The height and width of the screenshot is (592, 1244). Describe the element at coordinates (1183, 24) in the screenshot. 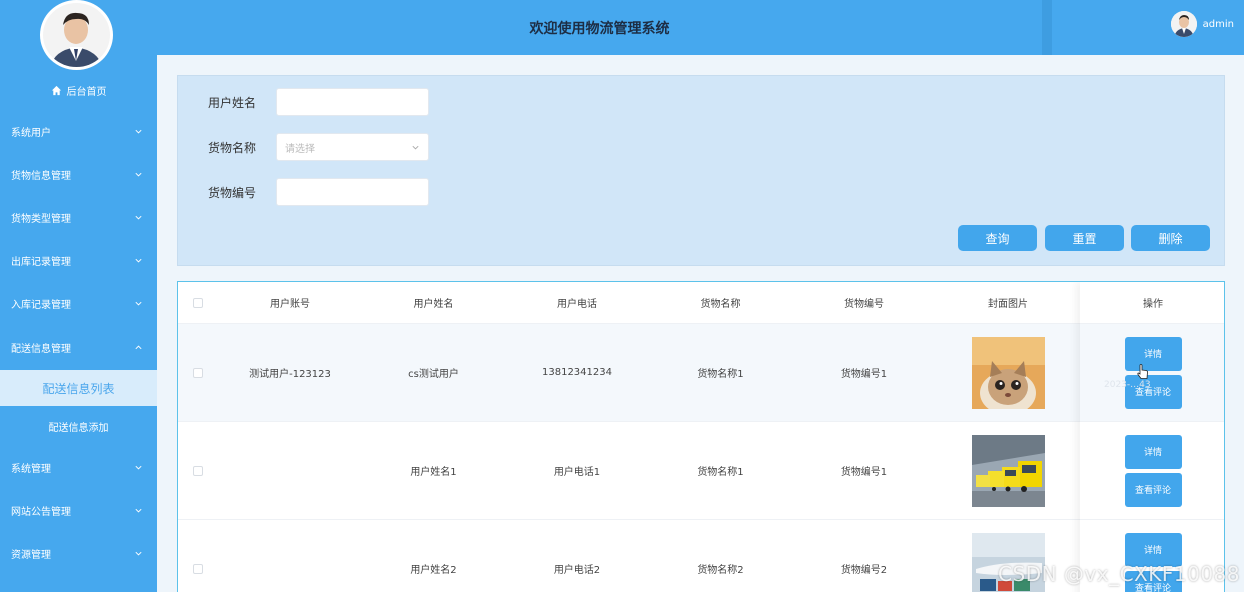

I see `user-avatar` at that location.